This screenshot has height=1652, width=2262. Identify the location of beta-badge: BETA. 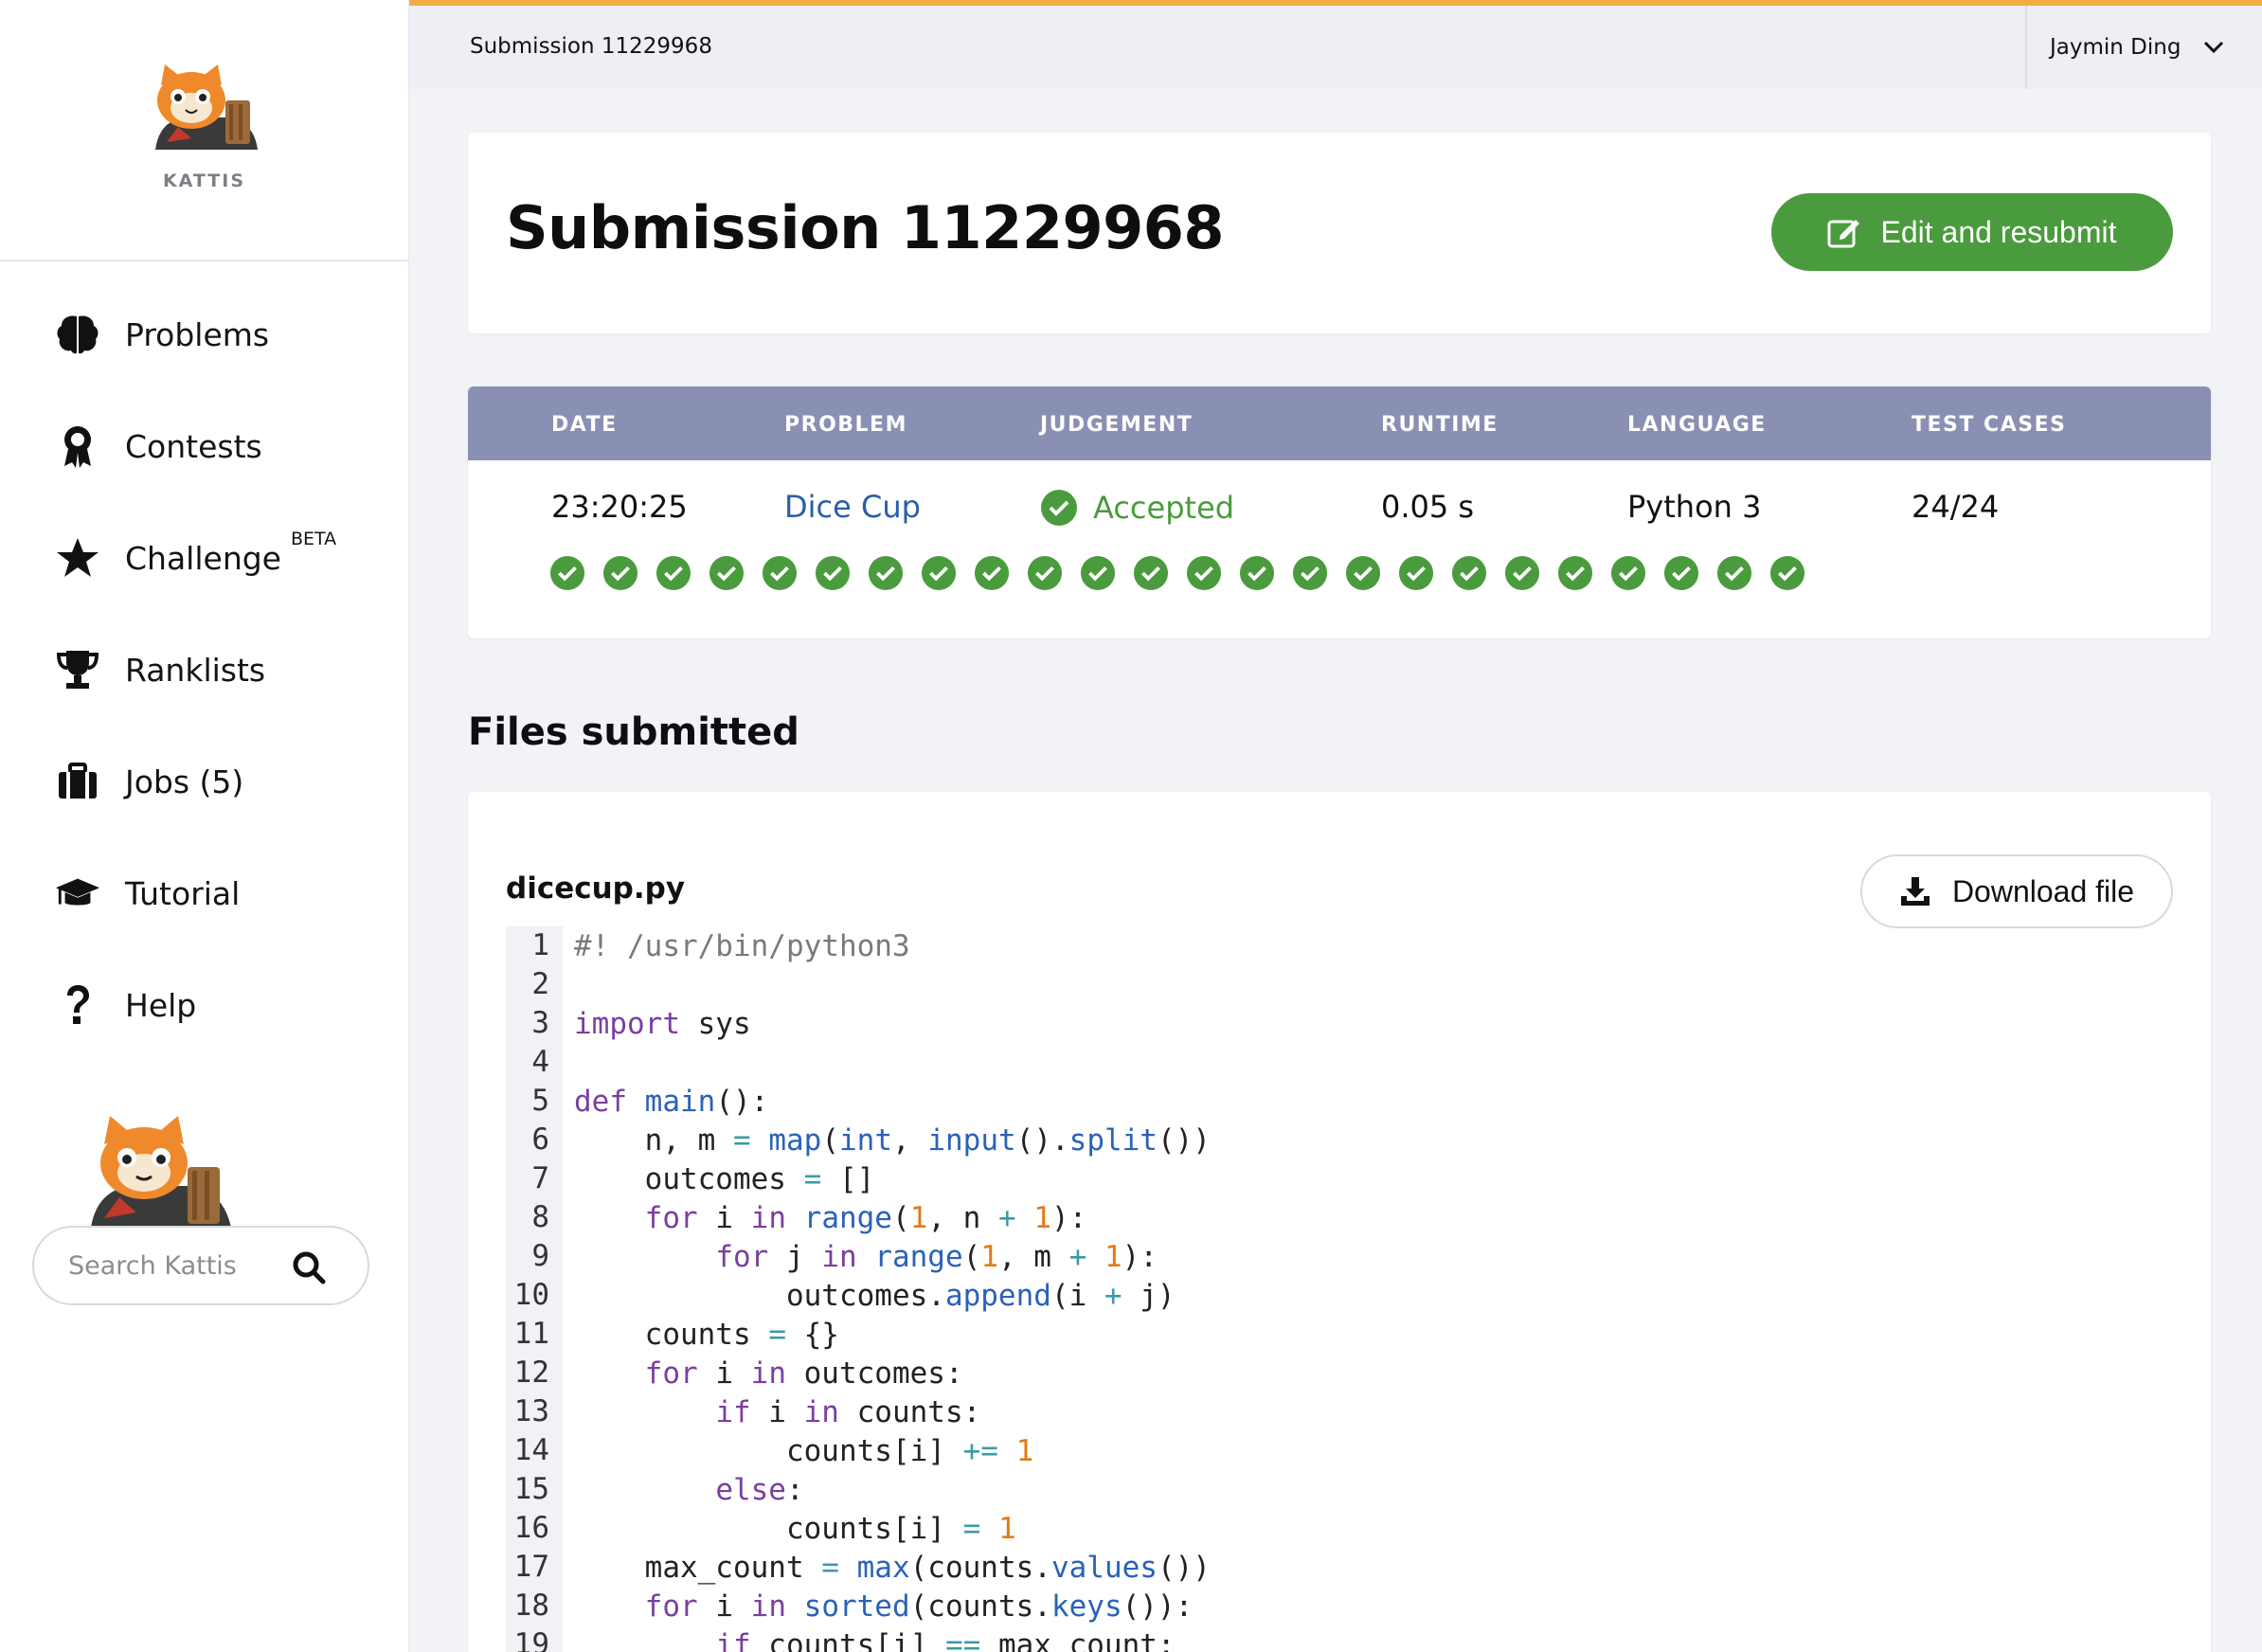
(313, 539).